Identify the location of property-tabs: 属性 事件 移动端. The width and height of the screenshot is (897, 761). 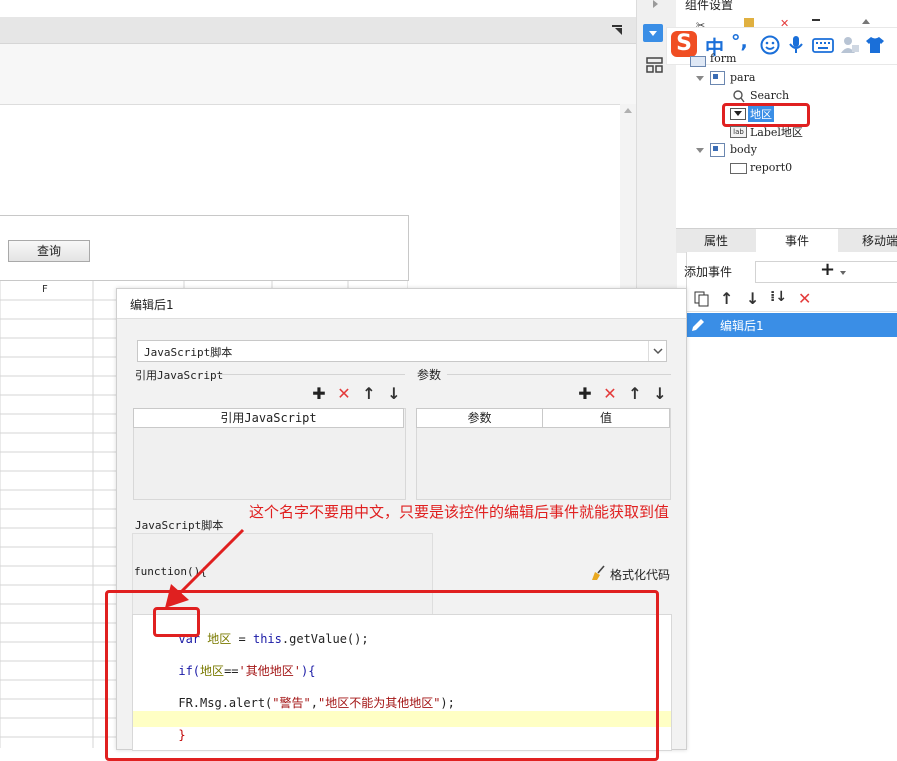
(786, 240).